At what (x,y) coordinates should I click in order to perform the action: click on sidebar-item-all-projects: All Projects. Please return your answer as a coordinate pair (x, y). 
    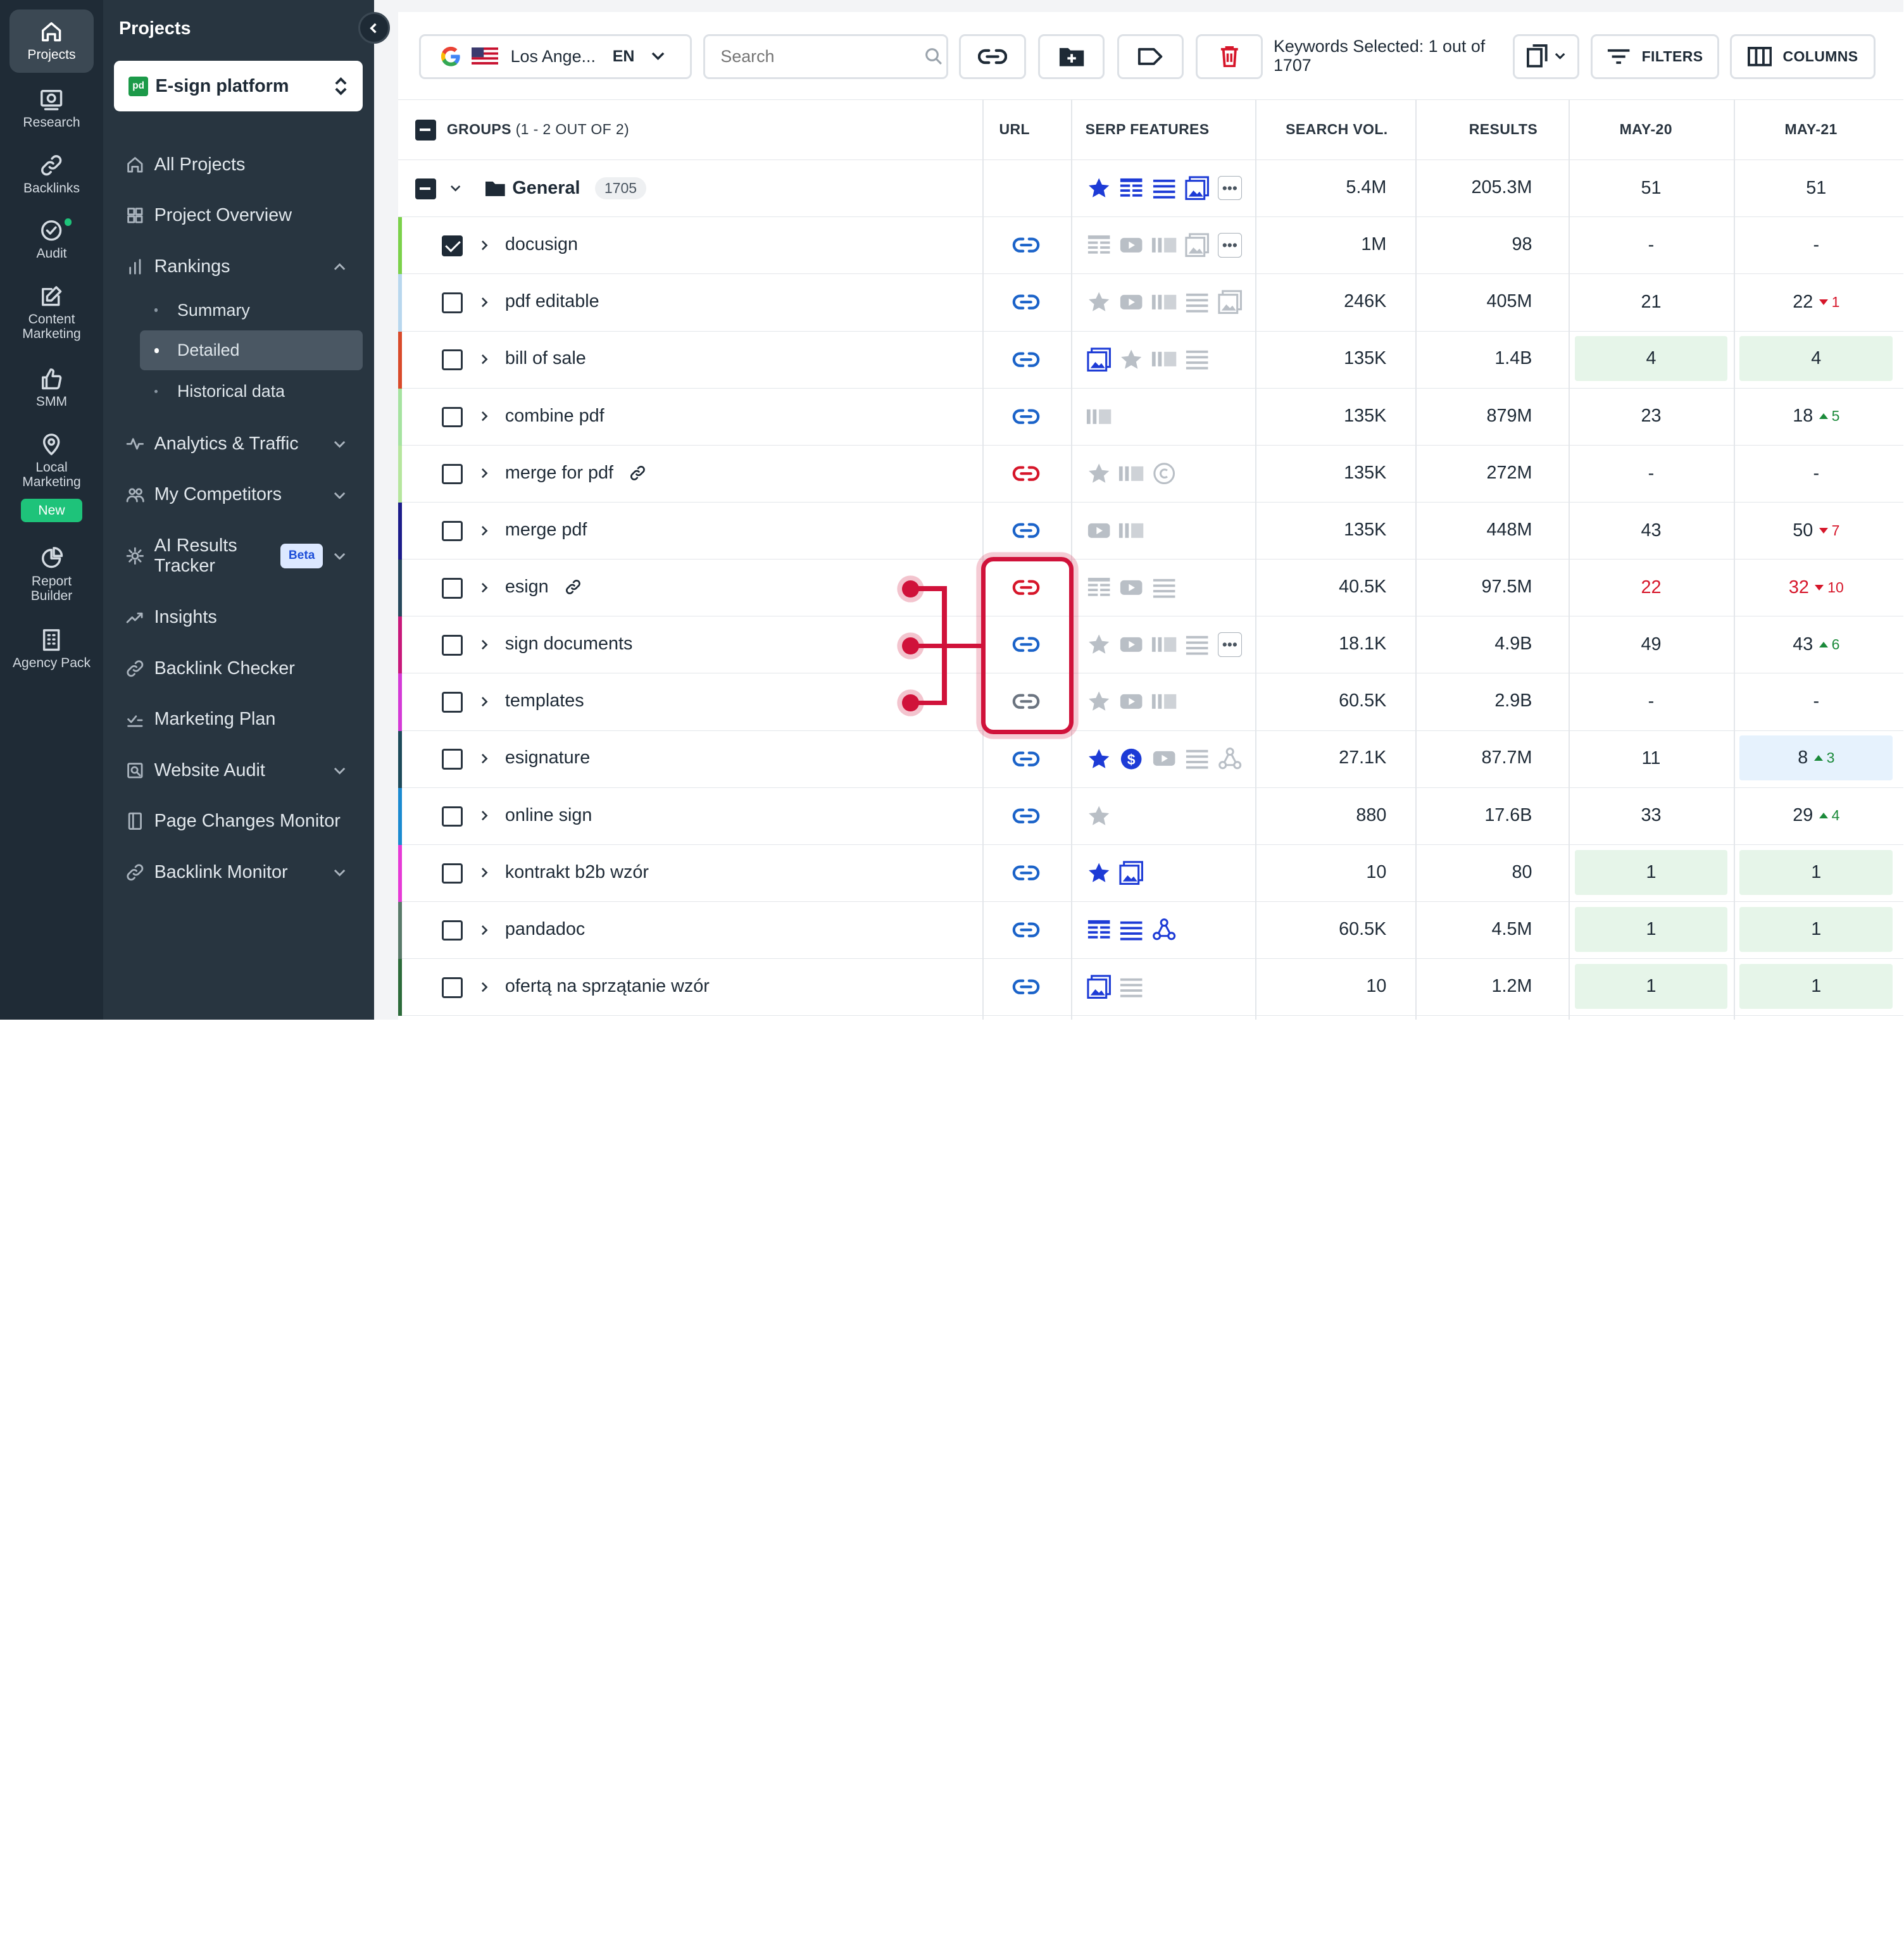
    Looking at the image, I should click on (185, 164).